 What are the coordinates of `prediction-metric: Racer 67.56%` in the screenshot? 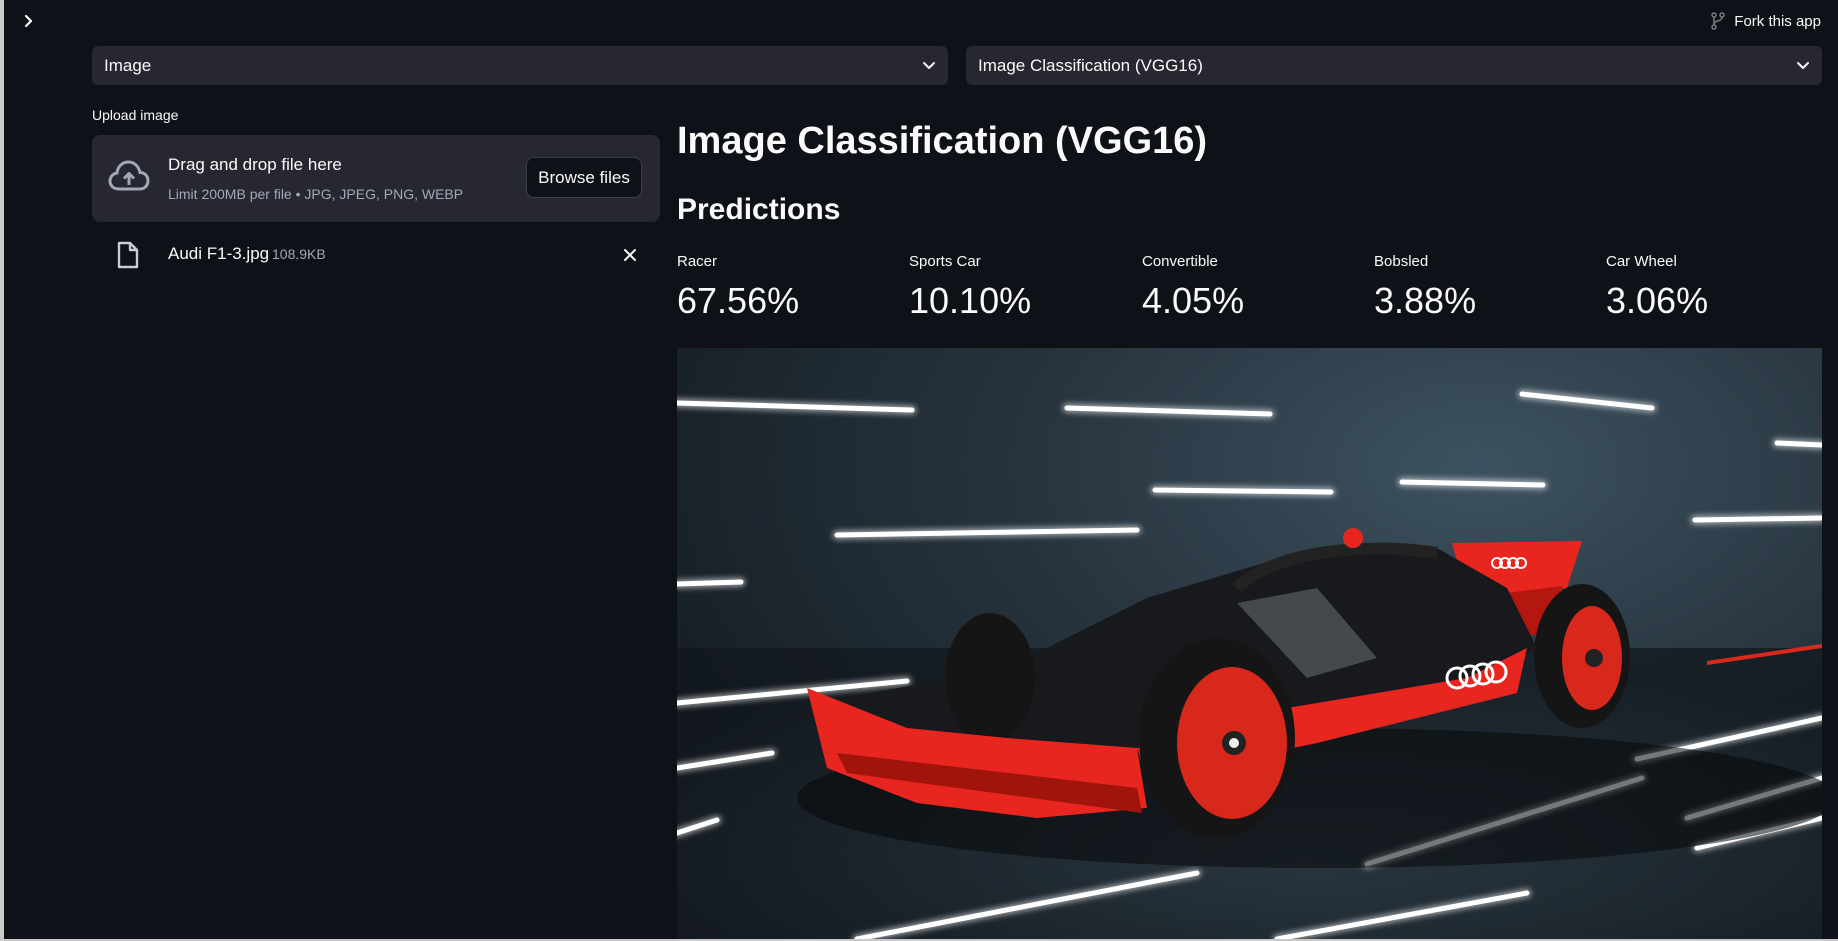 It's located at (787, 287).